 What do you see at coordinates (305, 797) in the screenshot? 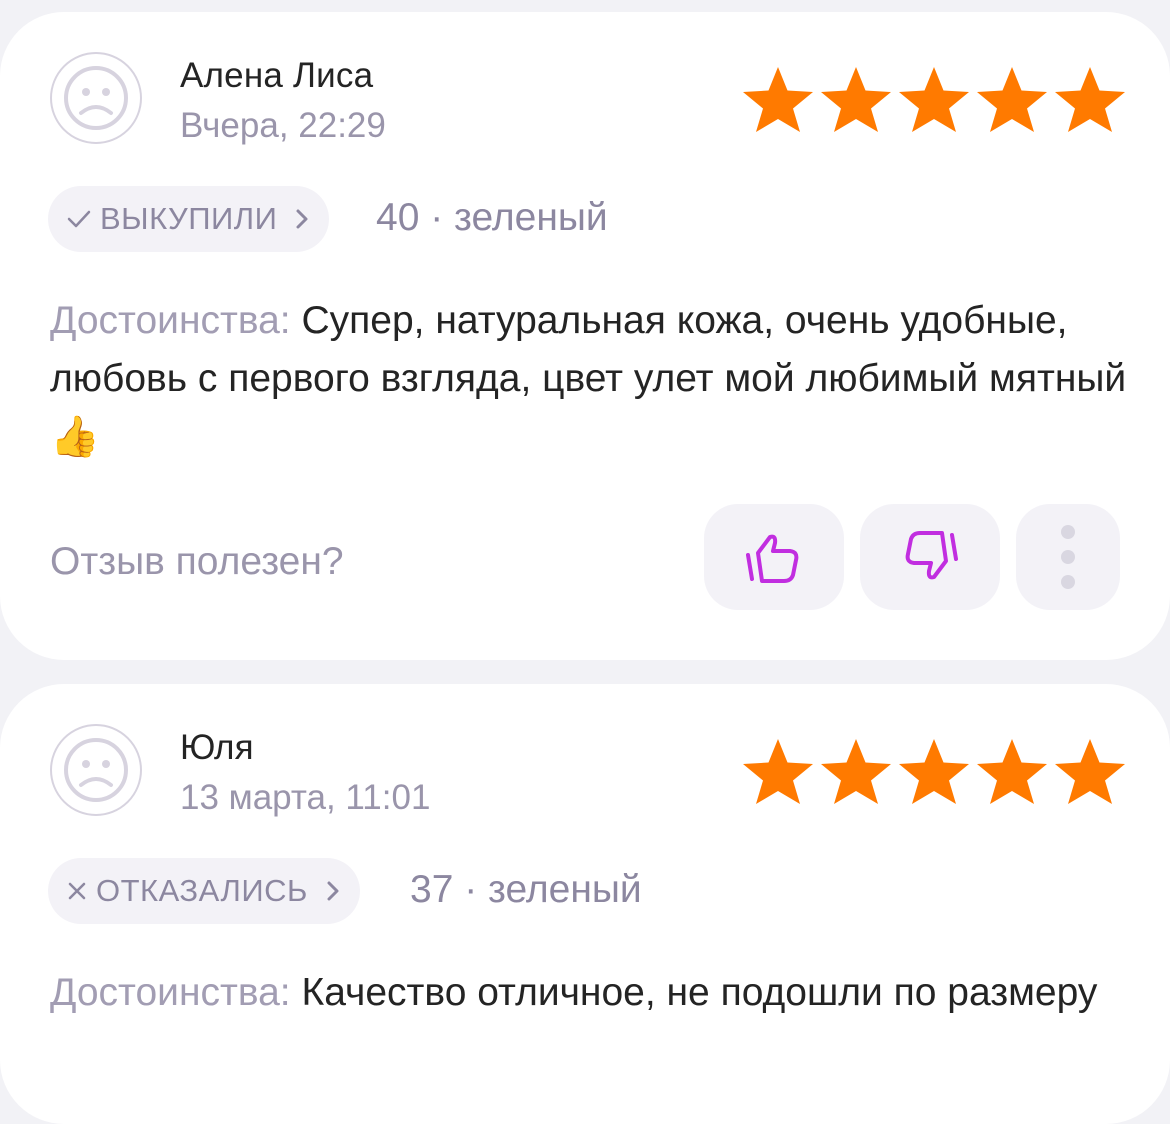
I see `review-date: 13 марта, 11:01` at bounding box center [305, 797].